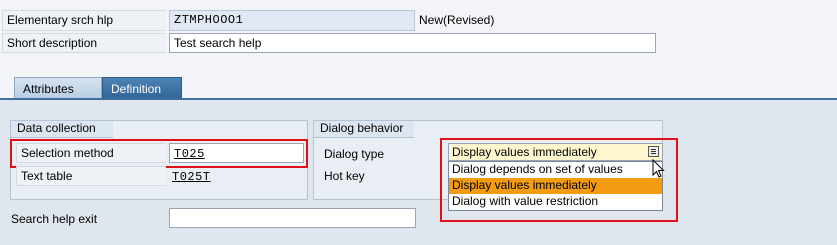 This screenshot has width=837, height=245. What do you see at coordinates (54, 219) in the screenshot?
I see `search-help-exit-label: Search help exit` at bounding box center [54, 219].